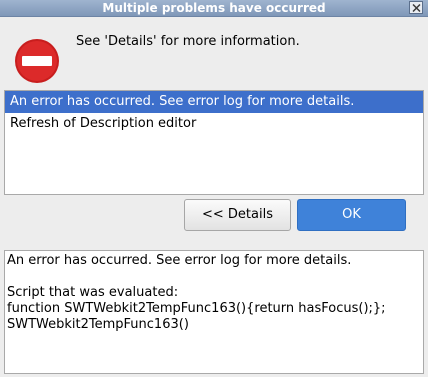 The height and width of the screenshot is (377, 428). I want to click on list-item: Refresh of Description editor, so click(214, 124).